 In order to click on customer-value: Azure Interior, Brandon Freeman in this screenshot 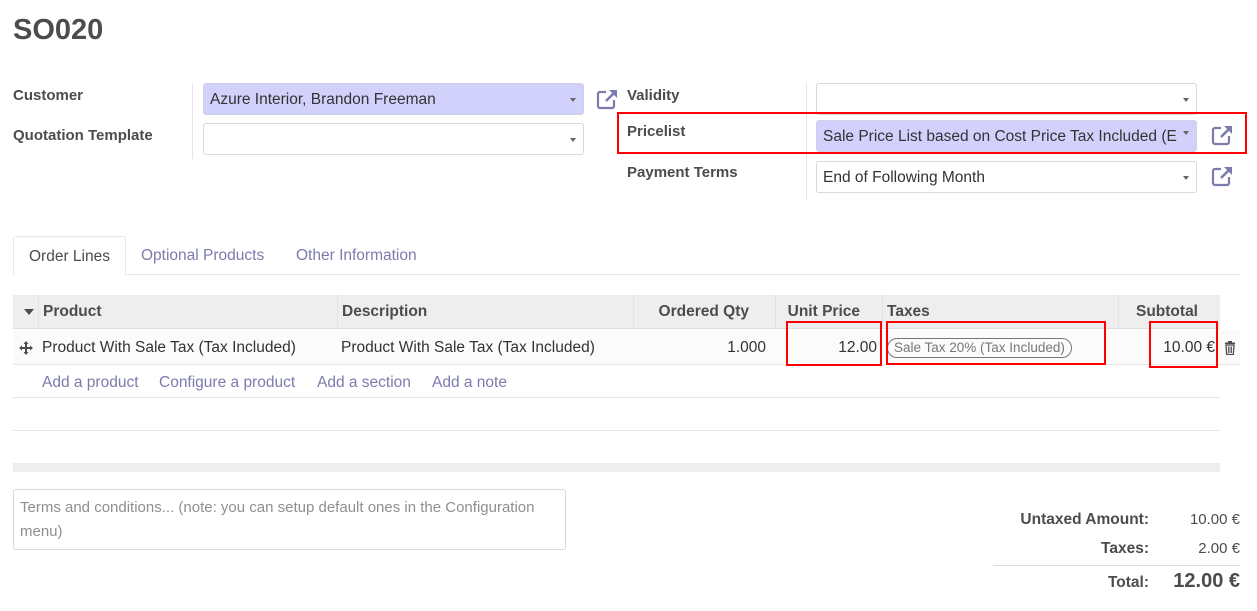, I will do `click(323, 99)`.